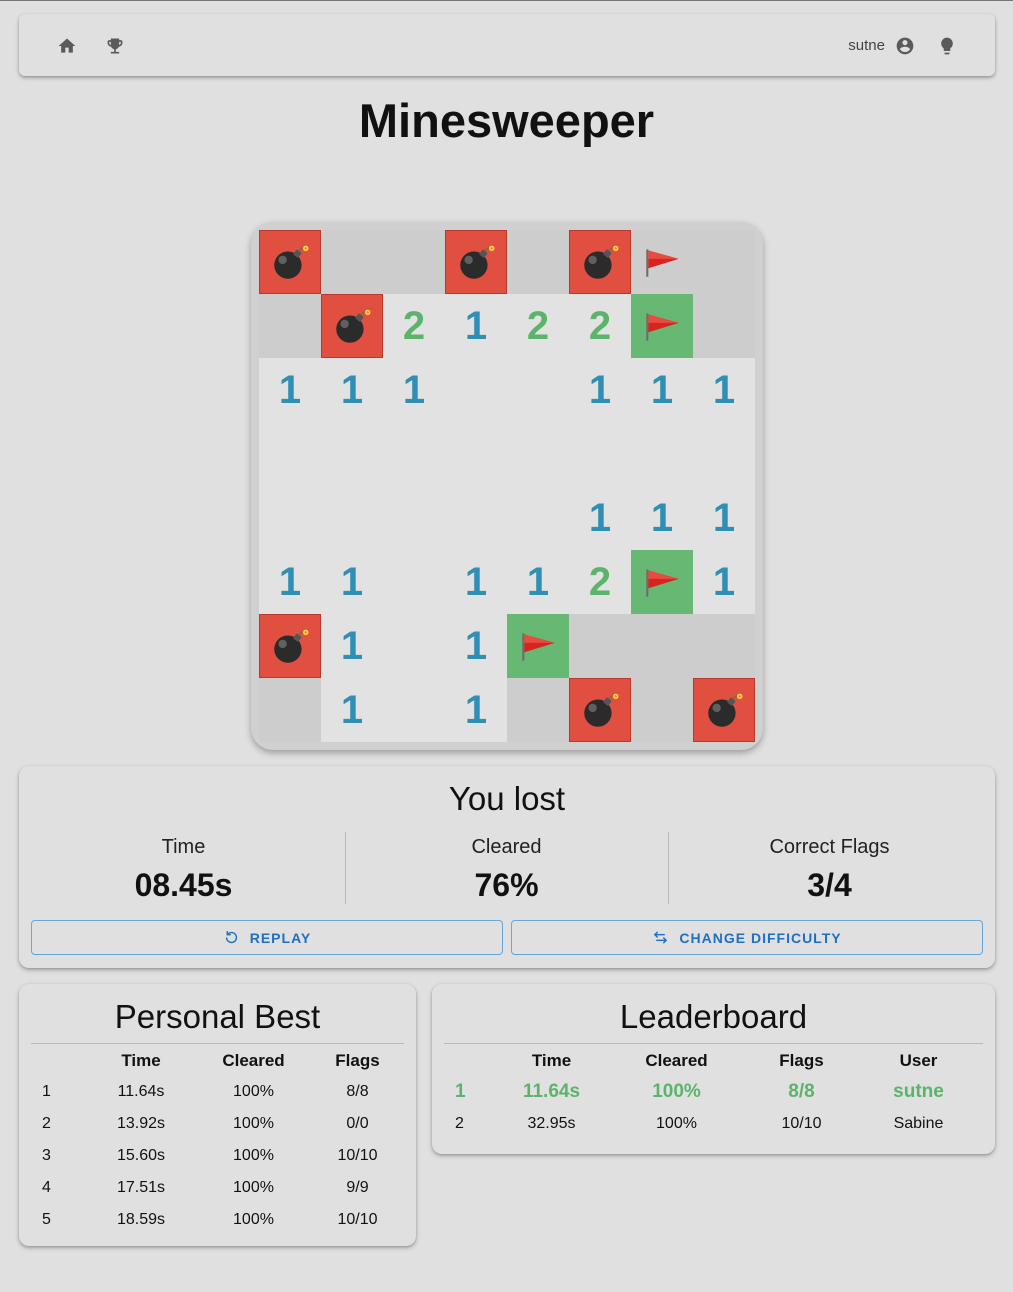 The height and width of the screenshot is (1292, 1013). I want to click on home-icon, so click(67, 46).